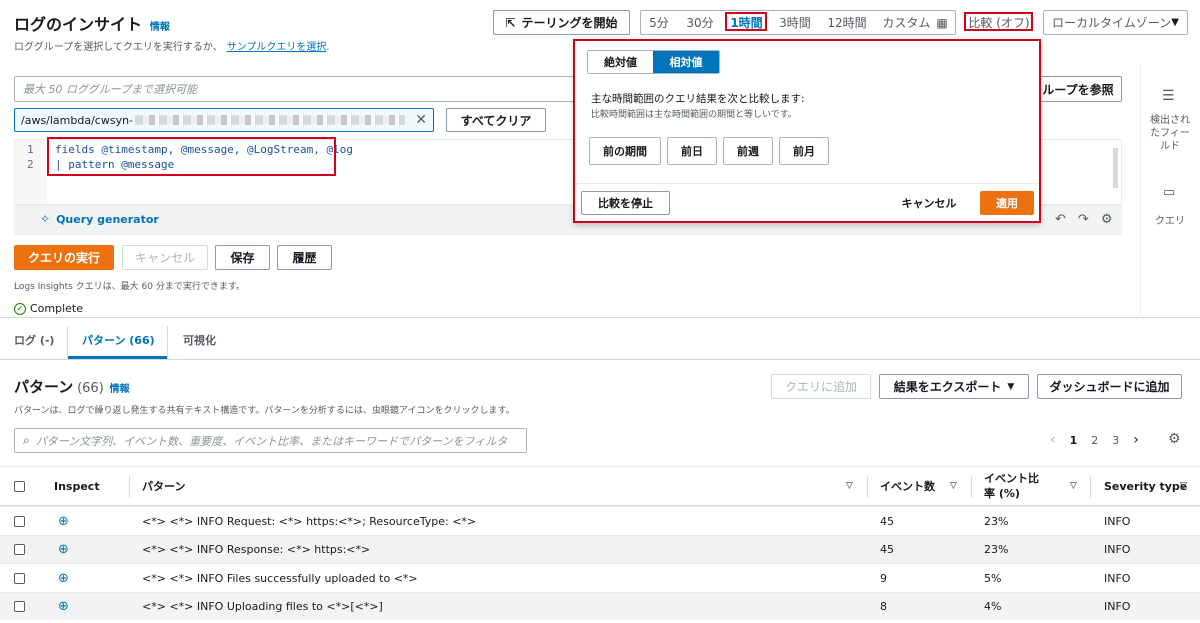 Image resolution: width=1200 pixels, height=623 pixels. Describe the element at coordinates (849, 486) in the screenshot. I see `sort-pattern-icon: ▽` at that location.